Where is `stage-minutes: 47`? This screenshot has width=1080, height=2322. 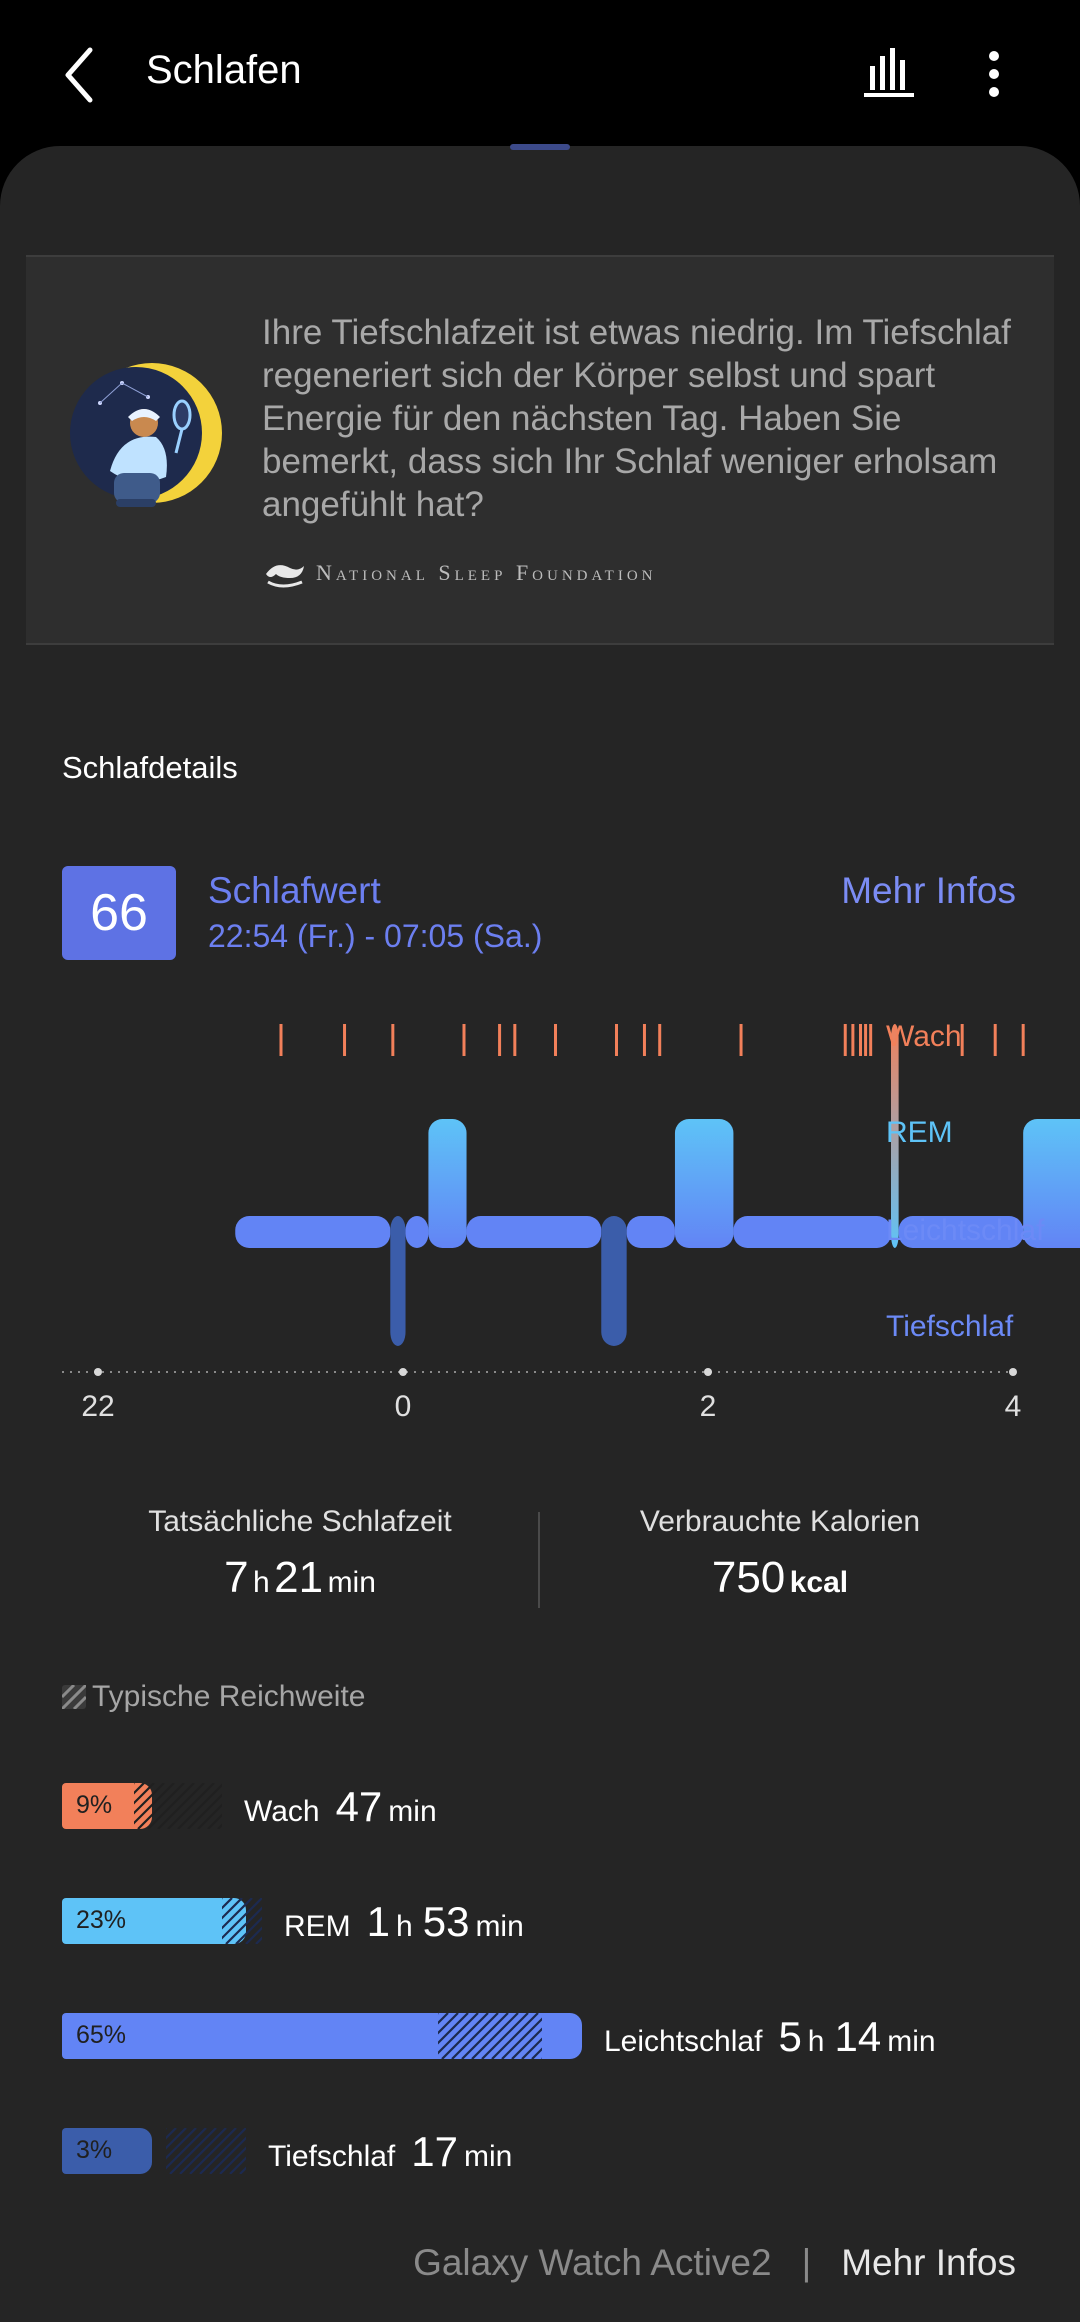
stage-minutes: 47 is located at coordinates (359, 1806).